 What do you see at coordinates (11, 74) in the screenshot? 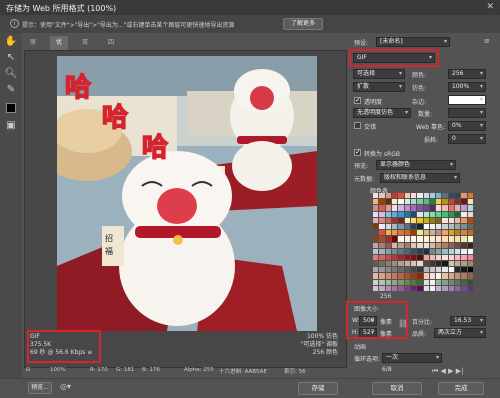
I see `zoom-icon: 🔍︎` at bounding box center [11, 74].